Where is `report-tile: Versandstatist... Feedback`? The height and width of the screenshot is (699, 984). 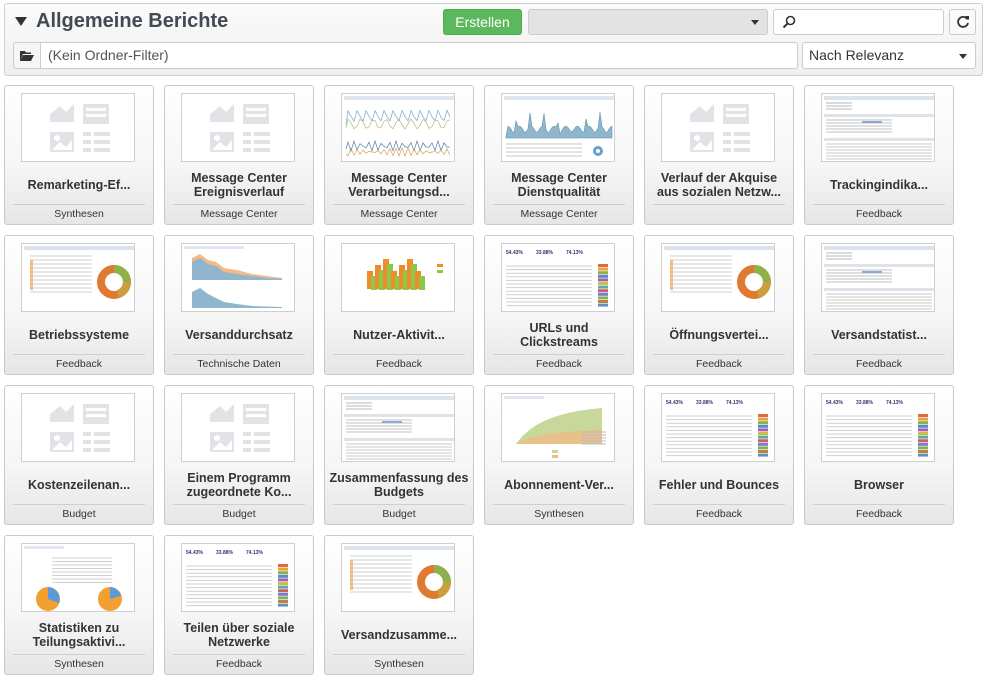
report-tile: Versandstatist... Feedback is located at coordinates (879, 305).